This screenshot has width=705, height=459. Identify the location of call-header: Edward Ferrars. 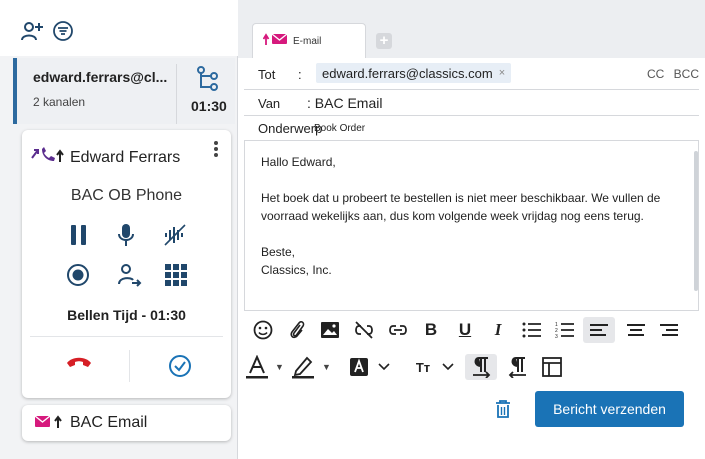
(105, 157).